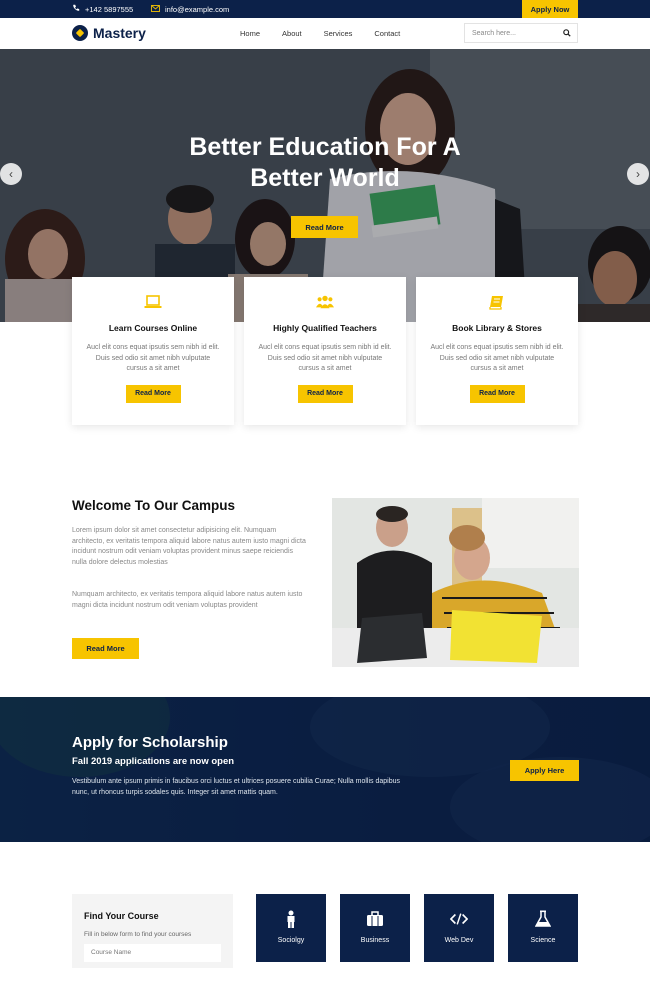 This screenshot has width=650, height=1002. I want to click on find-course-title: Find Your Course, so click(121, 916).